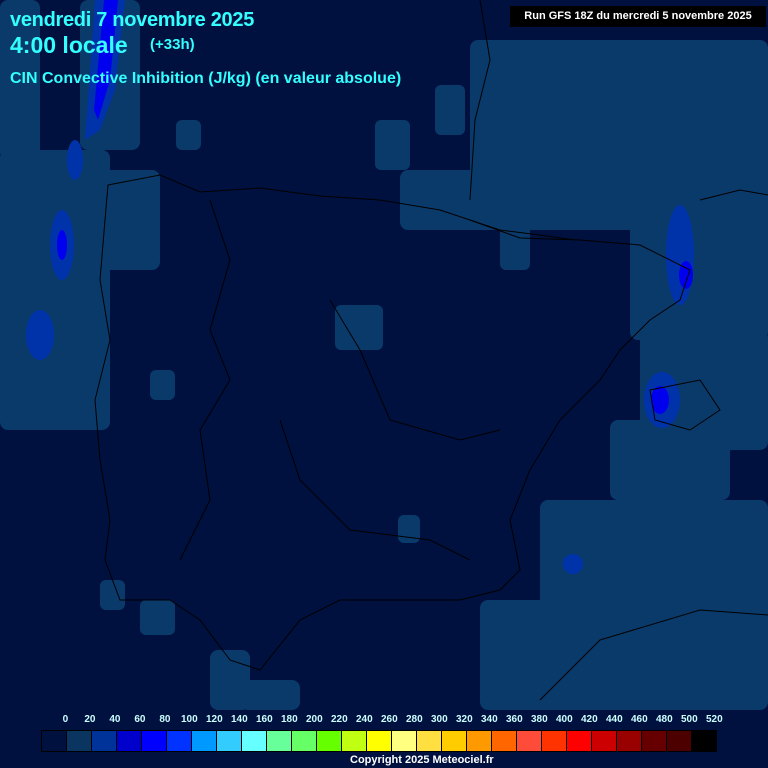  I want to click on legend-label: 220, so click(339, 719).